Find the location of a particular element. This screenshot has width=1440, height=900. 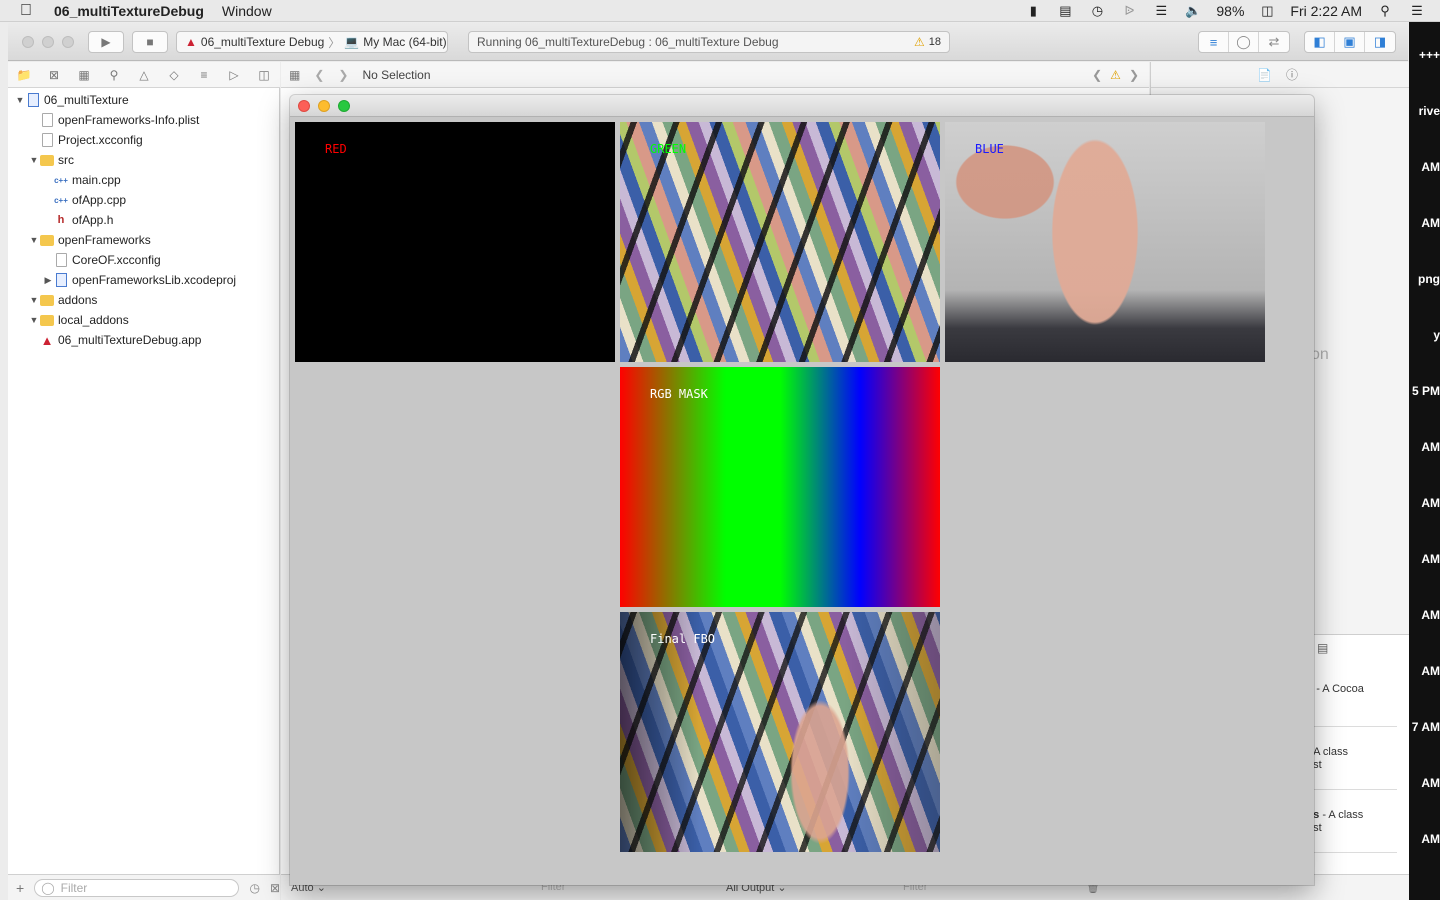

stop-icon: ■ is located at coordinates (150, 42).